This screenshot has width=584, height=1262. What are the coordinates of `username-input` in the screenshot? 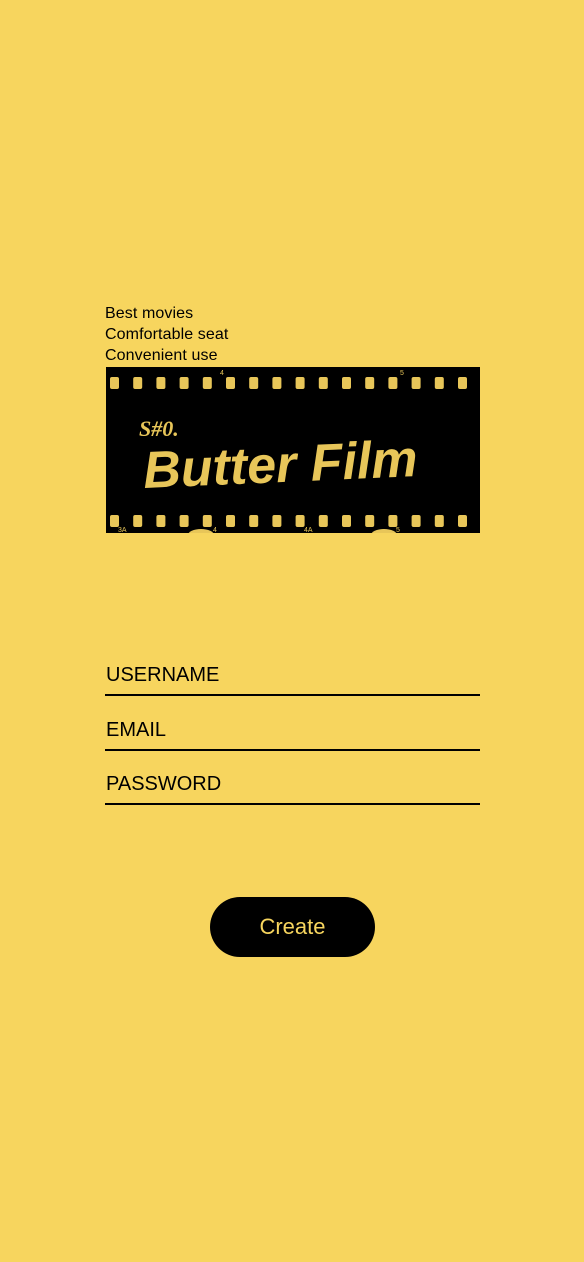 It's located at (292, 676).